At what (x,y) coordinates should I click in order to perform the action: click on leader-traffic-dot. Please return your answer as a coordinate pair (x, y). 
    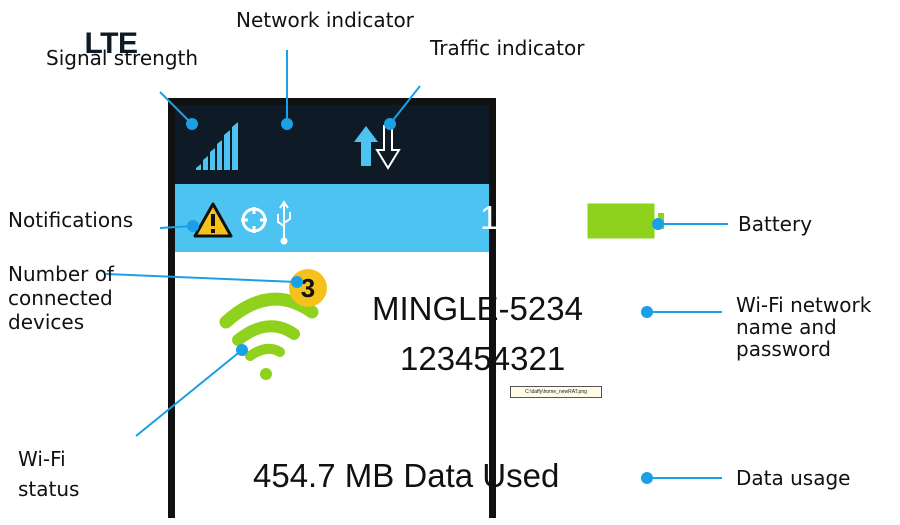
    Looking at the image, I should click on (390, 124).